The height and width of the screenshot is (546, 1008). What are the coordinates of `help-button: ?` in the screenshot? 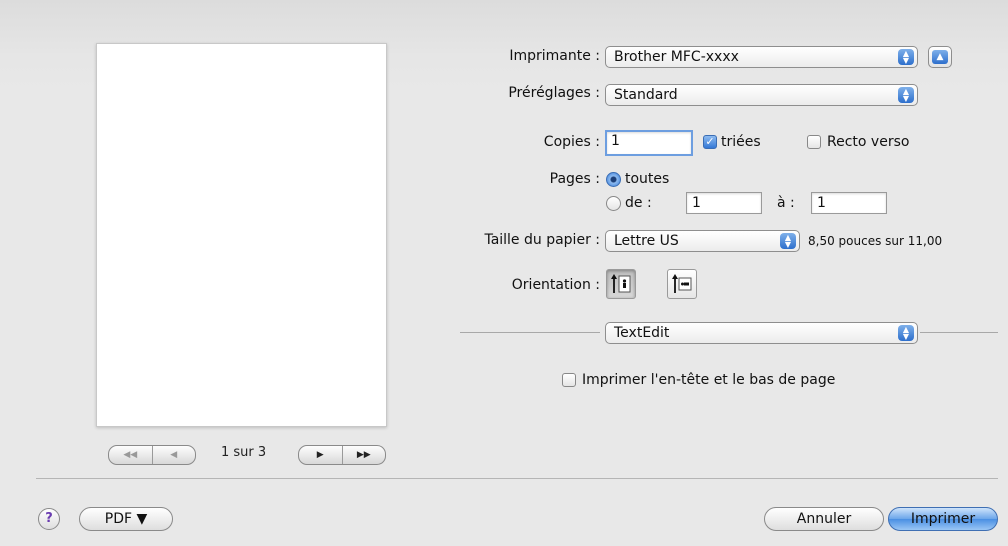 It's located at (49, 519).